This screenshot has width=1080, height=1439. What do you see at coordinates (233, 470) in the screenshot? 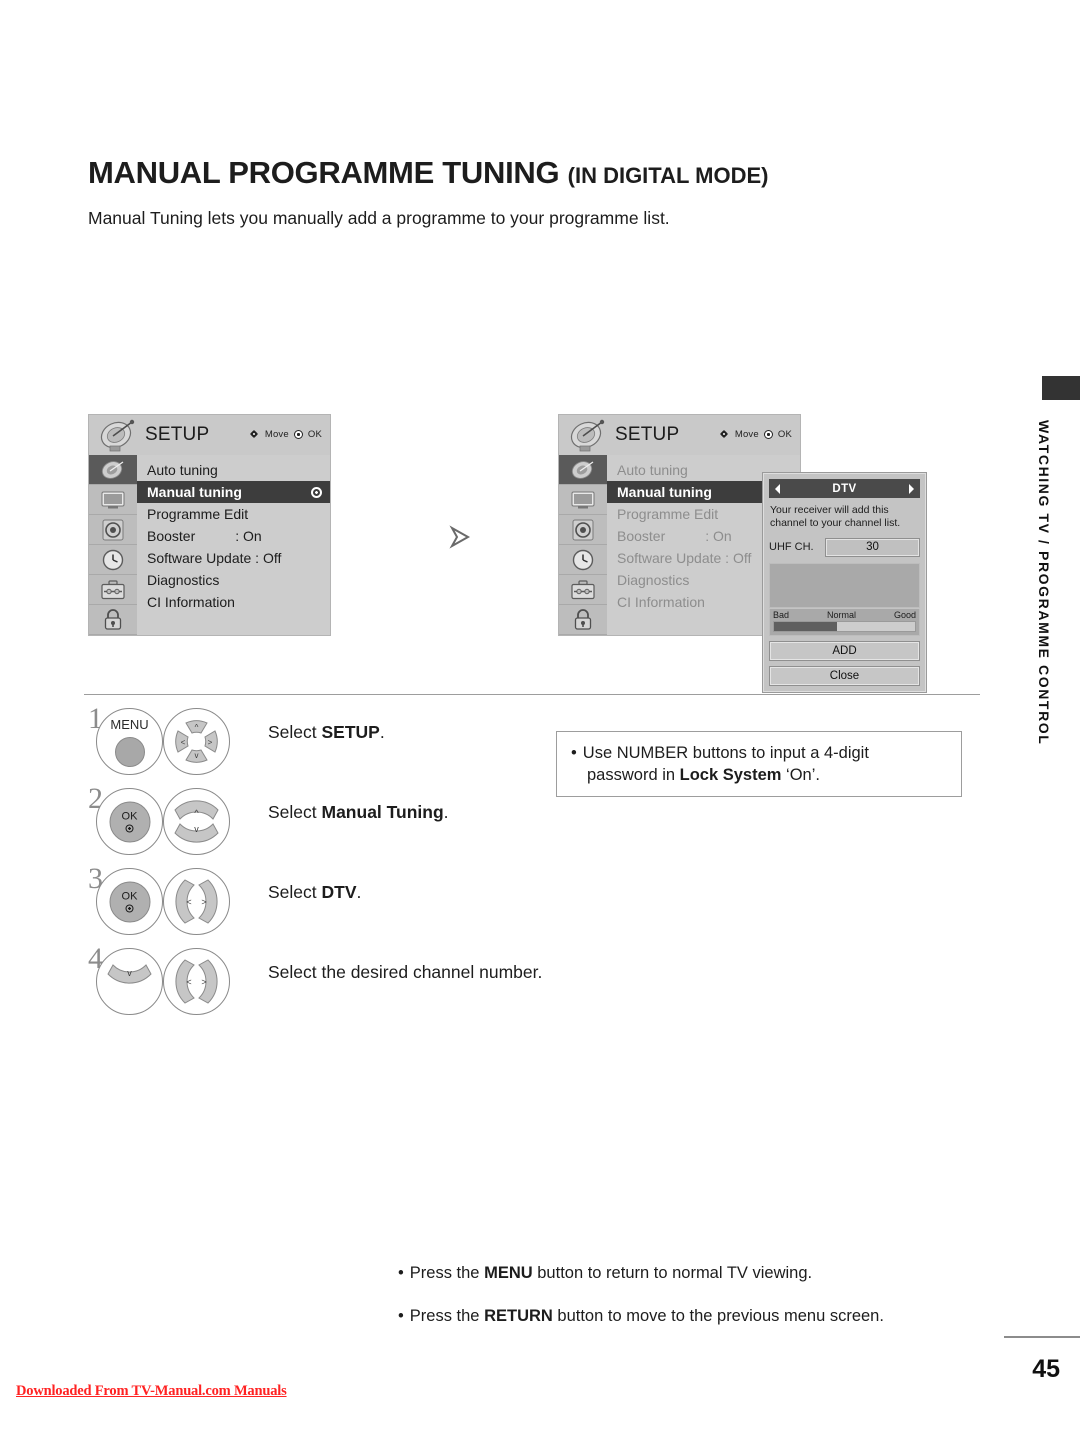
I see `menu-item-auto-tuning: Auto tuning` at bounding box center [233, 470].